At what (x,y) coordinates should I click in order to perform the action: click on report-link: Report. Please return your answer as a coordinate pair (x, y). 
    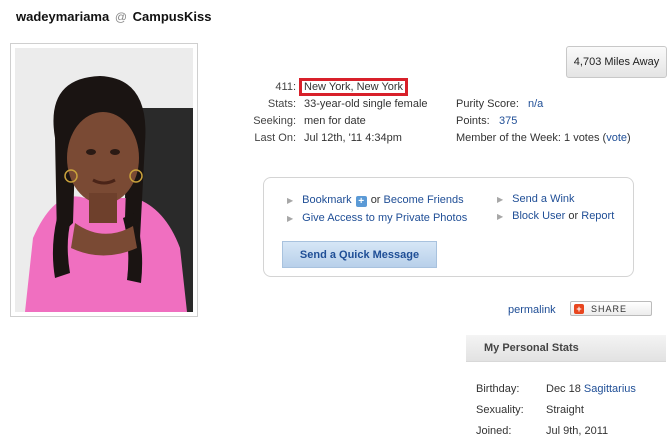
    Looking at the image, I should click on (597, 216).